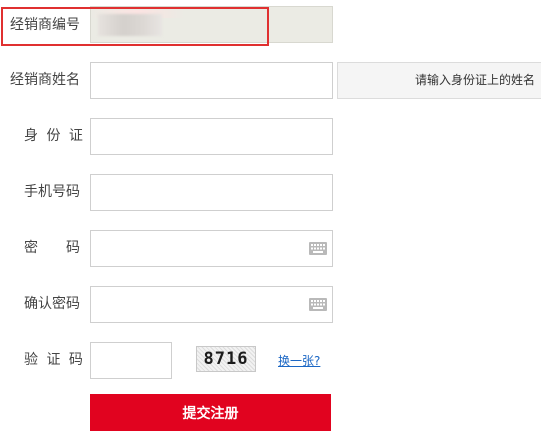  Describe the element at coordinates (135, 26) in the screenshot. I see `highlight-box` at that location.